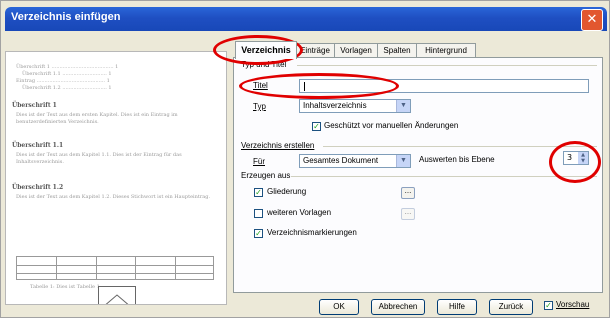 This screenshot has width=610, height=318. I want to click on tab-eintraege: Einträge, so click(315, 50).